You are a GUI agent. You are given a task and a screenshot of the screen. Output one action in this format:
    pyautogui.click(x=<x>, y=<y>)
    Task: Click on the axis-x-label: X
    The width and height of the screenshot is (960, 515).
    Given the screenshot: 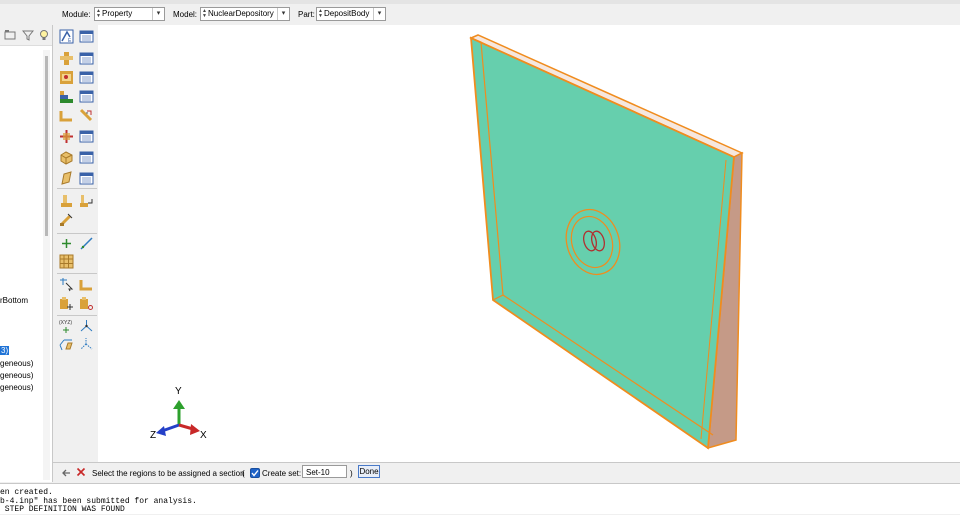 What is the action you would take?
    pyautogui.click(x=203, y=435)
    